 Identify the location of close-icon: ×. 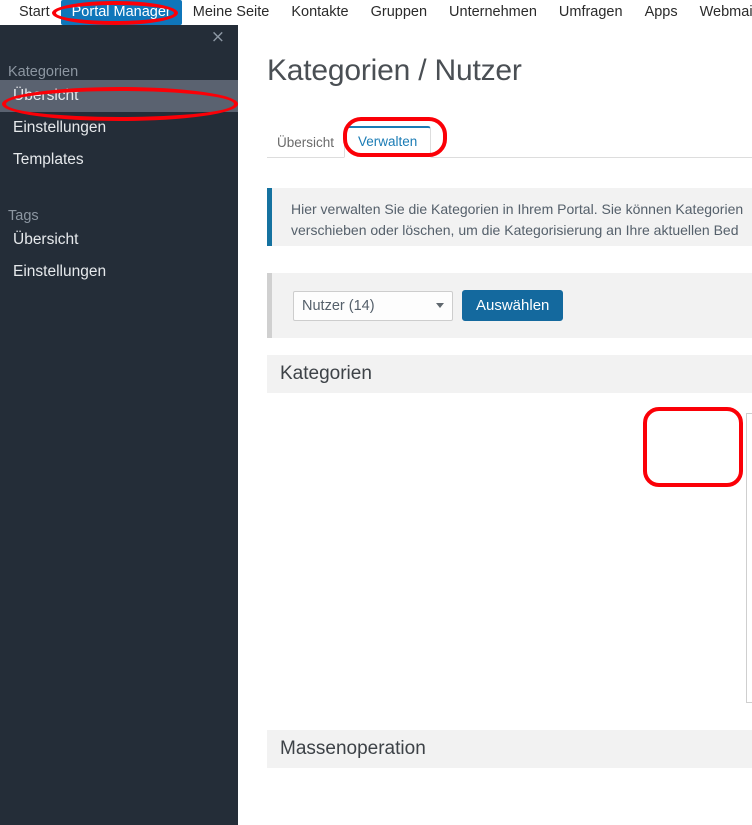
(218, 37).